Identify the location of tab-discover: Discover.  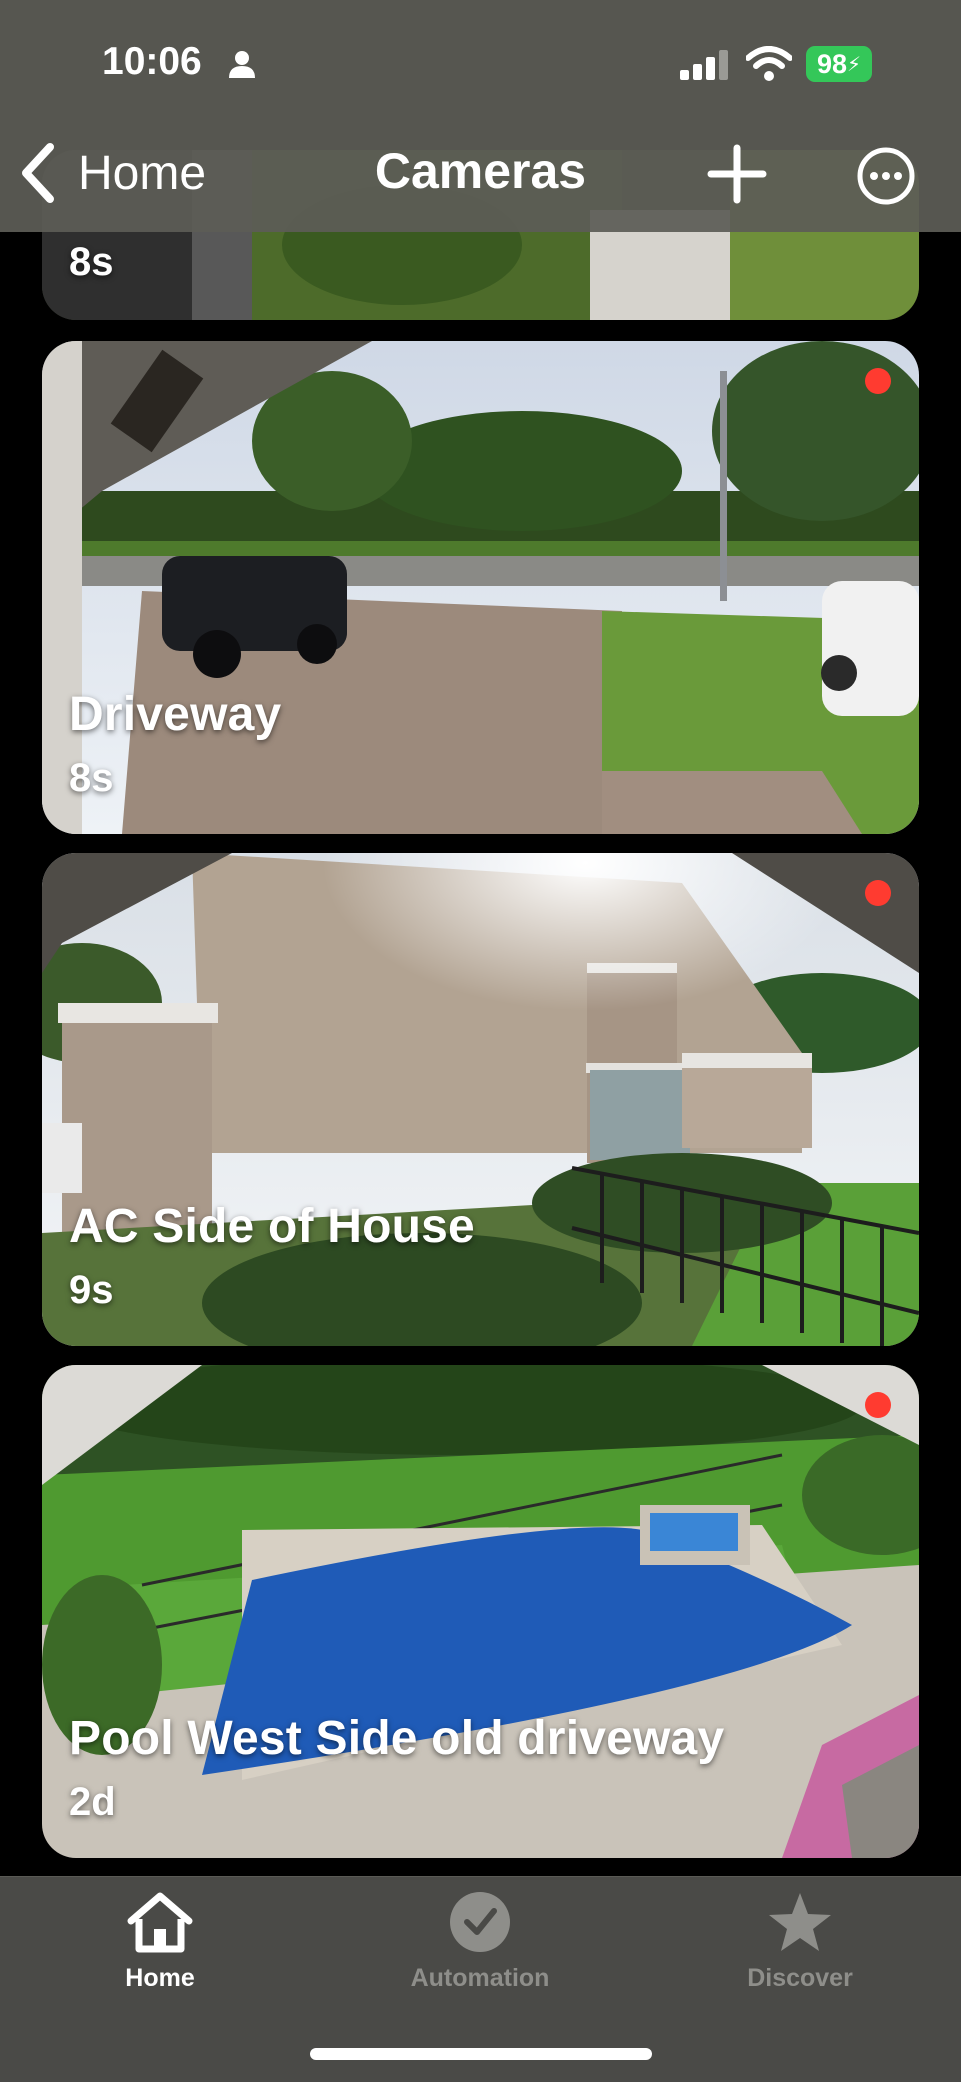
(800, 1942).